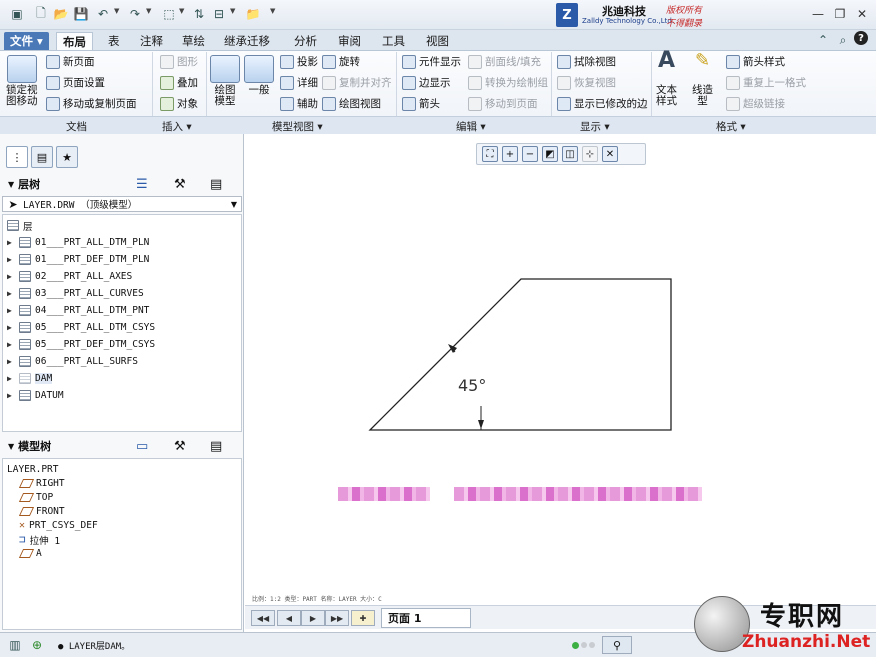  I want to click on collapse-ribbon-icon: ⌃, so click(823, 40).